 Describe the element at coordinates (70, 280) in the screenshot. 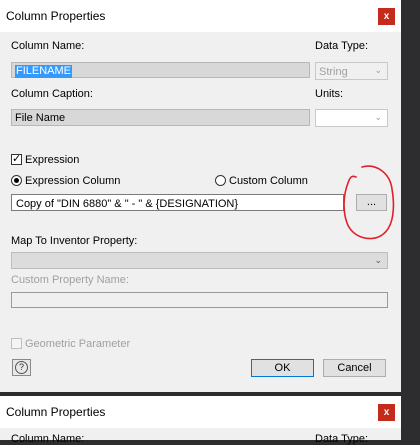

I see `custom-property-label: Custom Property Name:` at that location.